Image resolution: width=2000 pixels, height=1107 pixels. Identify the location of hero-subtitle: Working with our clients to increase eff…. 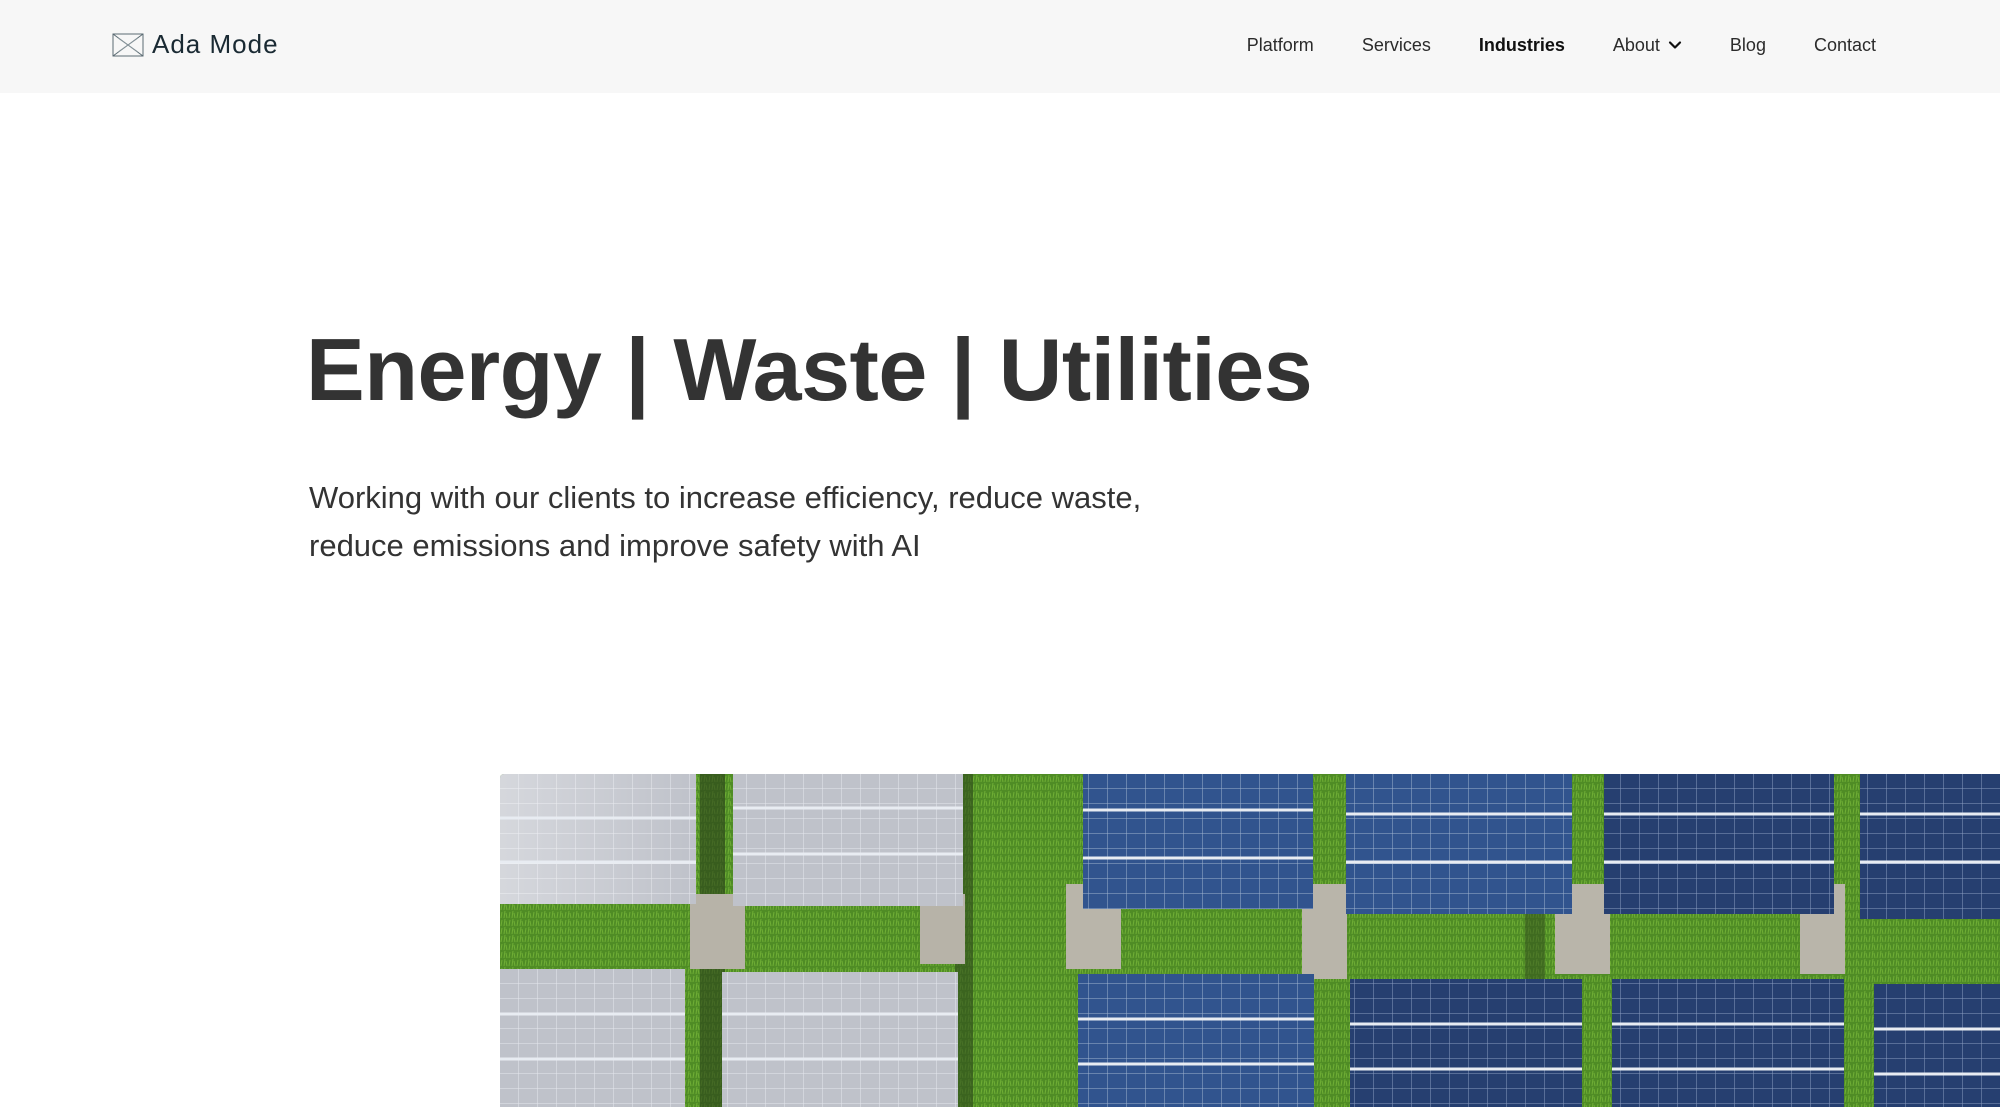
(759, 522).